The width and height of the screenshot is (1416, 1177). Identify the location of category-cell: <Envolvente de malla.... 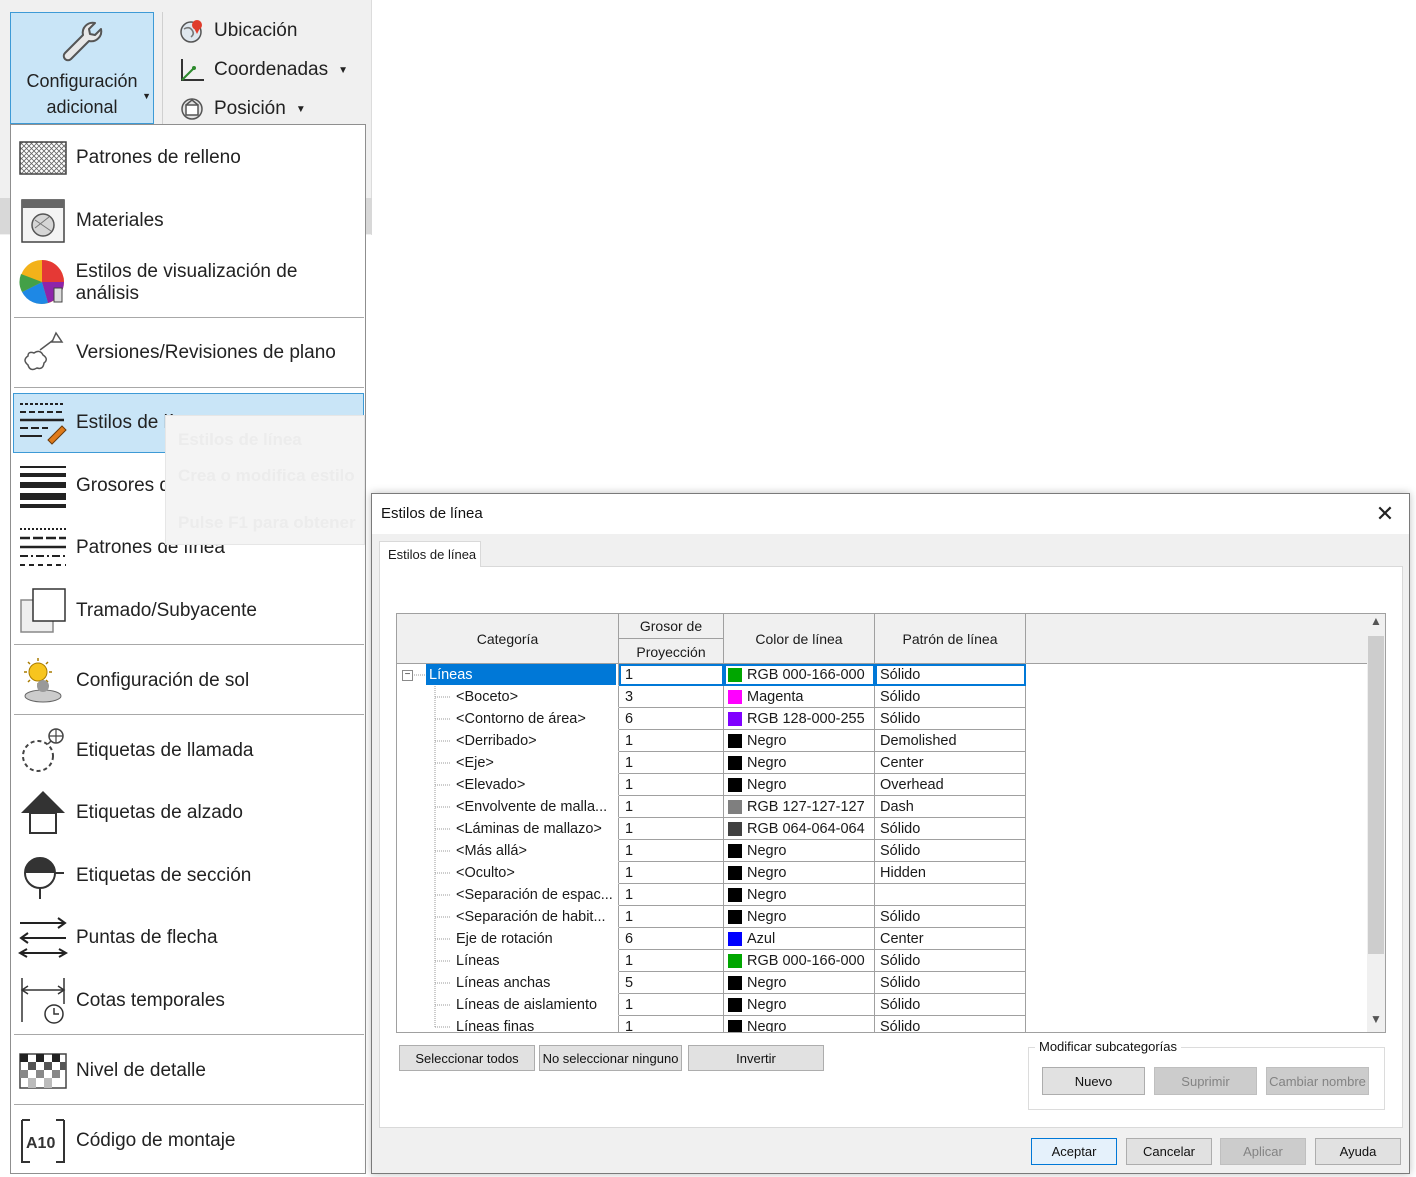
(508, 807).